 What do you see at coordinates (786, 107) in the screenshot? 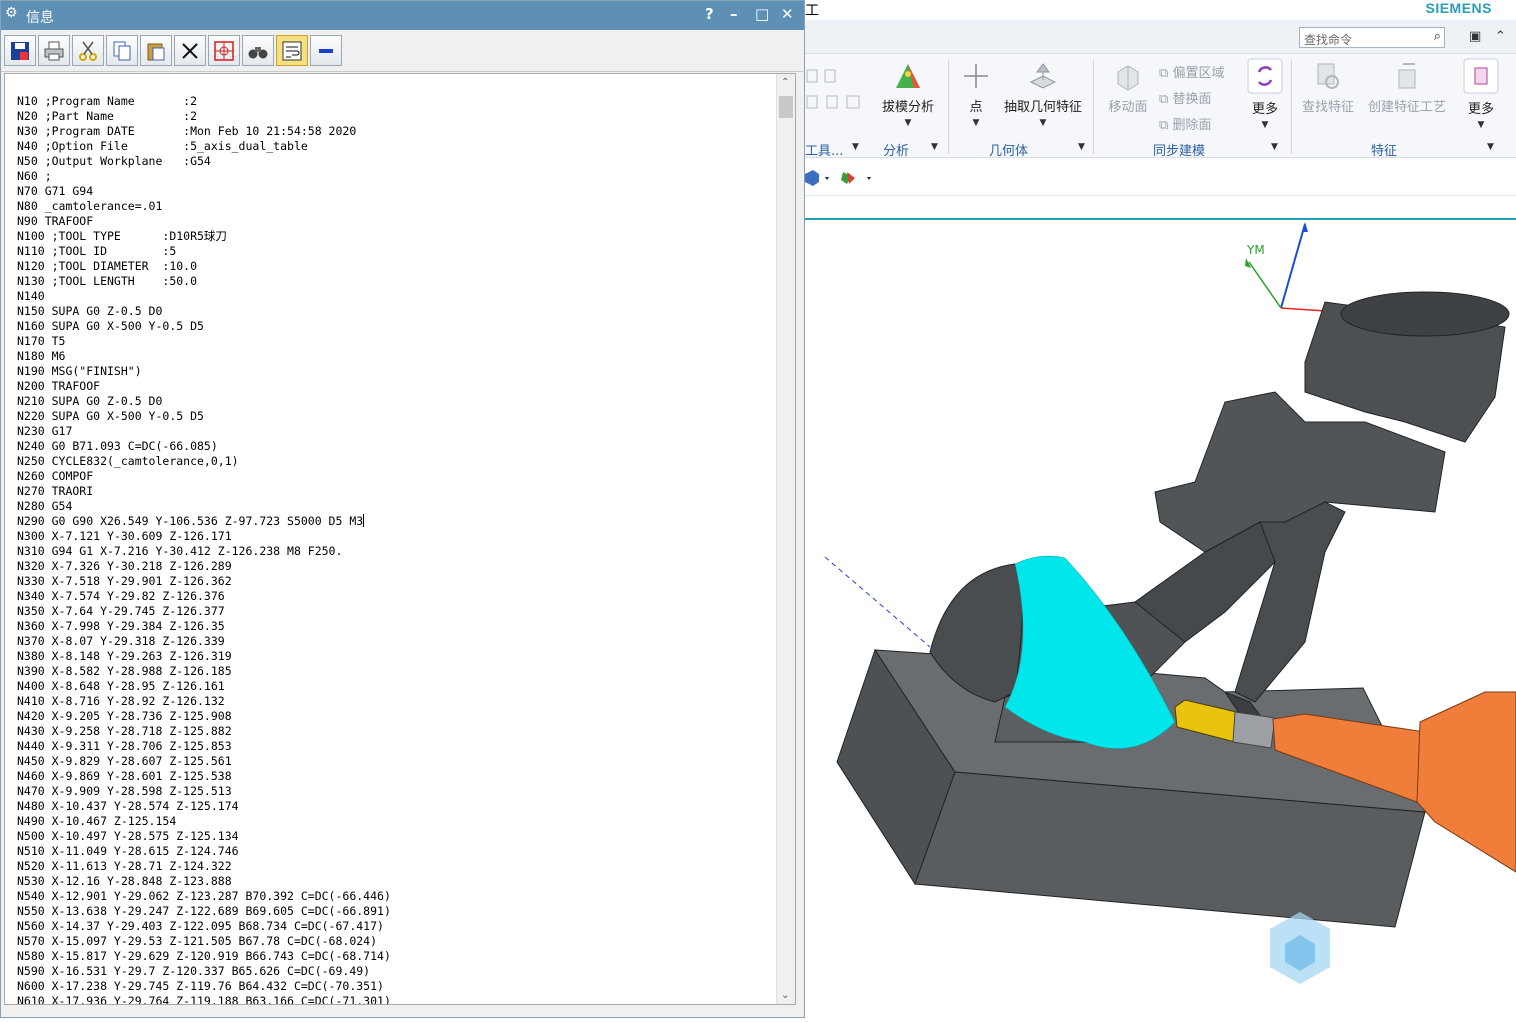
I see `scrollbar-thumb` at bounding box center [786, 107].